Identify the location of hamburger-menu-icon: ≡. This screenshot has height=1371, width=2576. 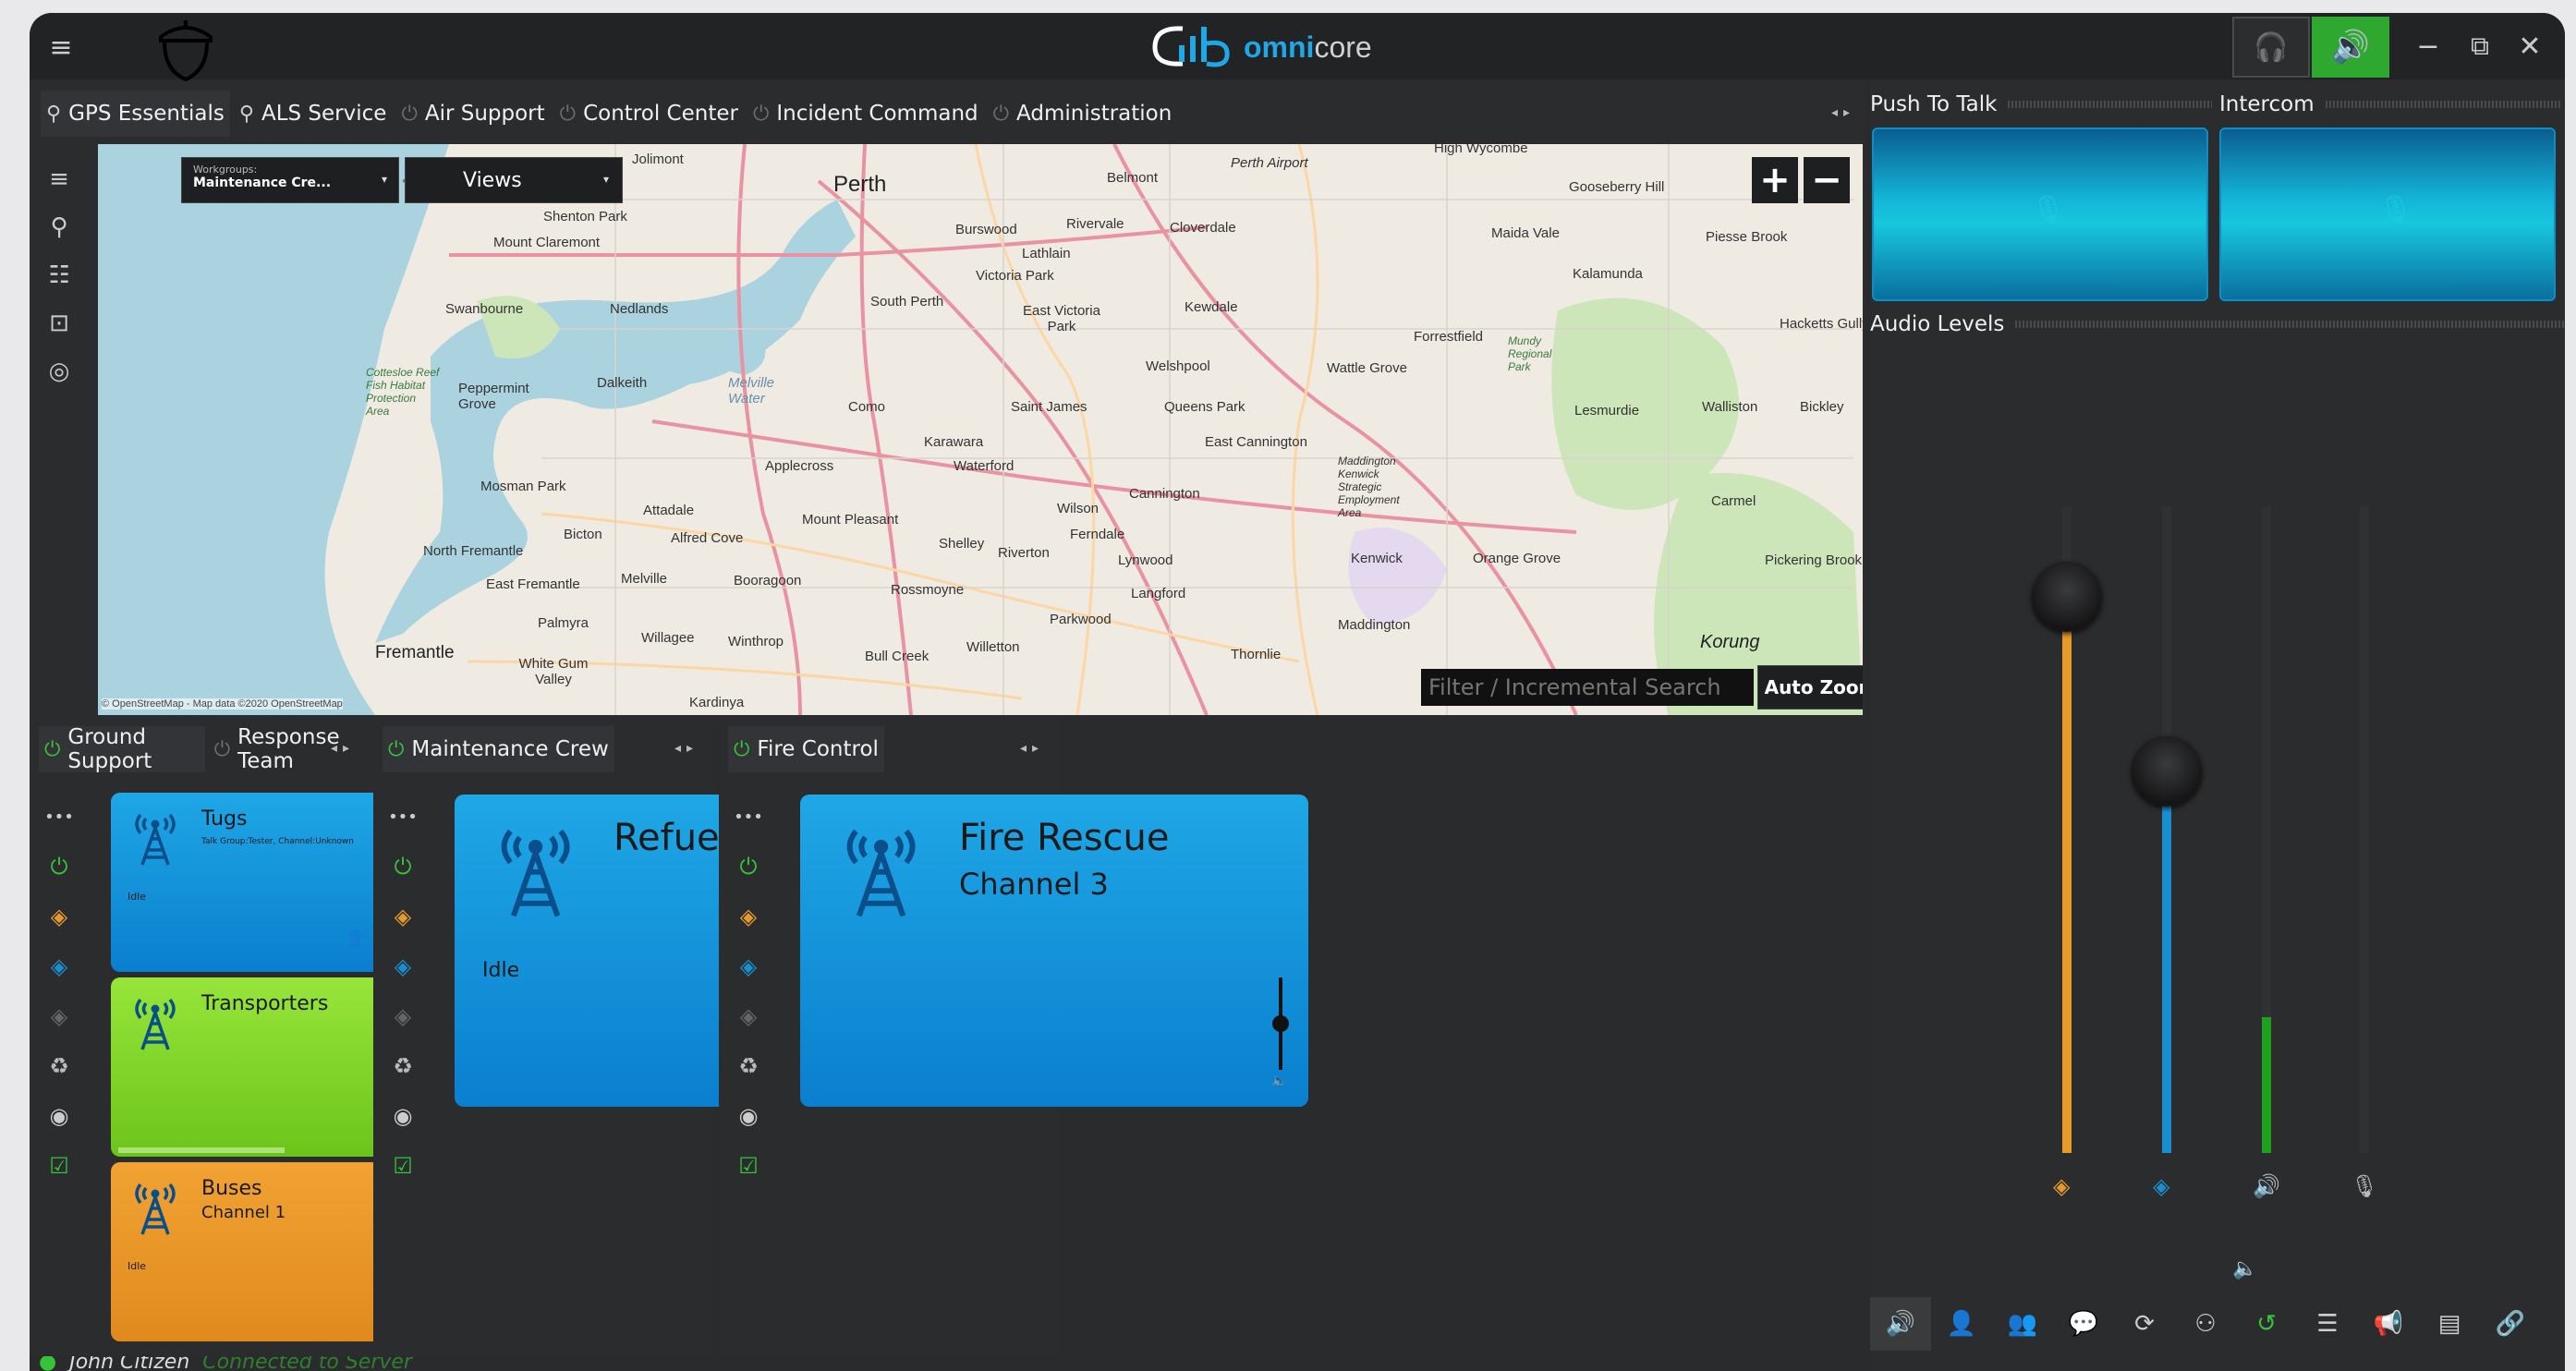
(61, 47).